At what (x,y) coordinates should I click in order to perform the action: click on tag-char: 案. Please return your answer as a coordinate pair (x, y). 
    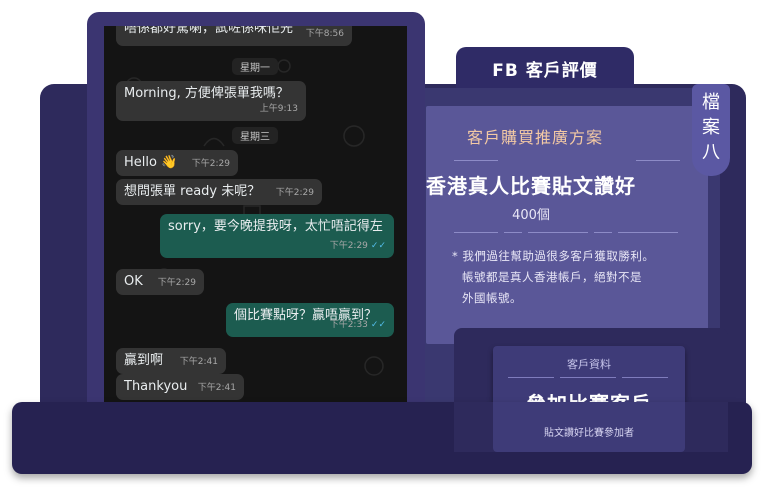
    Looking at the image, I should click on (711, 127).